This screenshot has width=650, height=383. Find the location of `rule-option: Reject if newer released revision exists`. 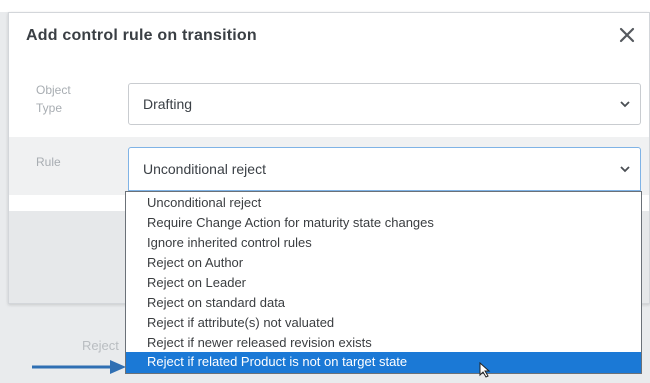

rule-option: Reject if newer released revision exists is located at coordinates (383, 343).